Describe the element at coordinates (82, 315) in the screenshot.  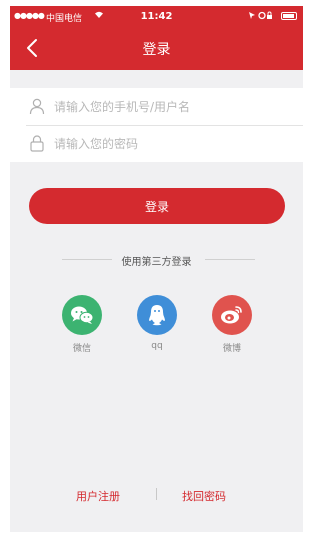
I see `wechat-icon` at that location.